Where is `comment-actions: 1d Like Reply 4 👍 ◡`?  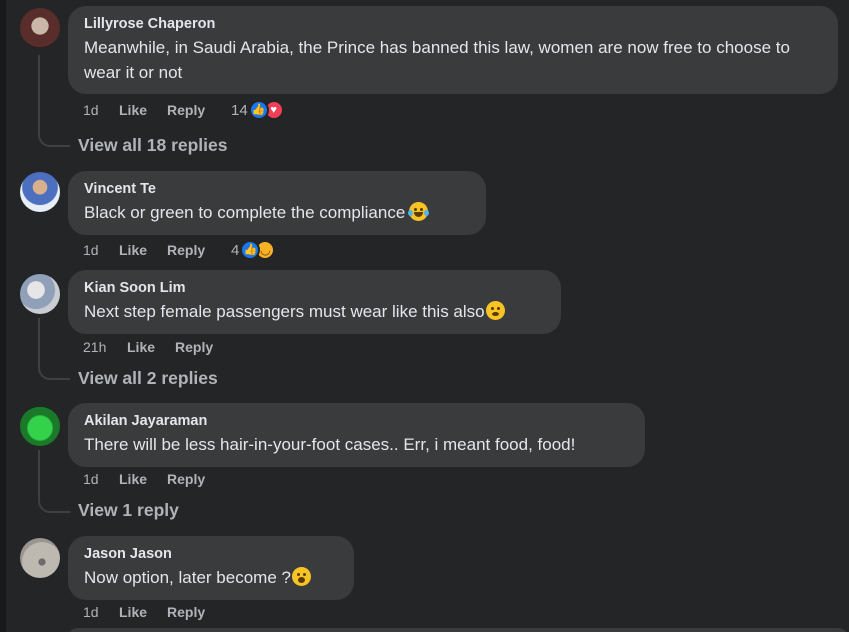
comment-actions: 1d Like Reply 4 👍 ◡ is located at coordinates (179, 250).